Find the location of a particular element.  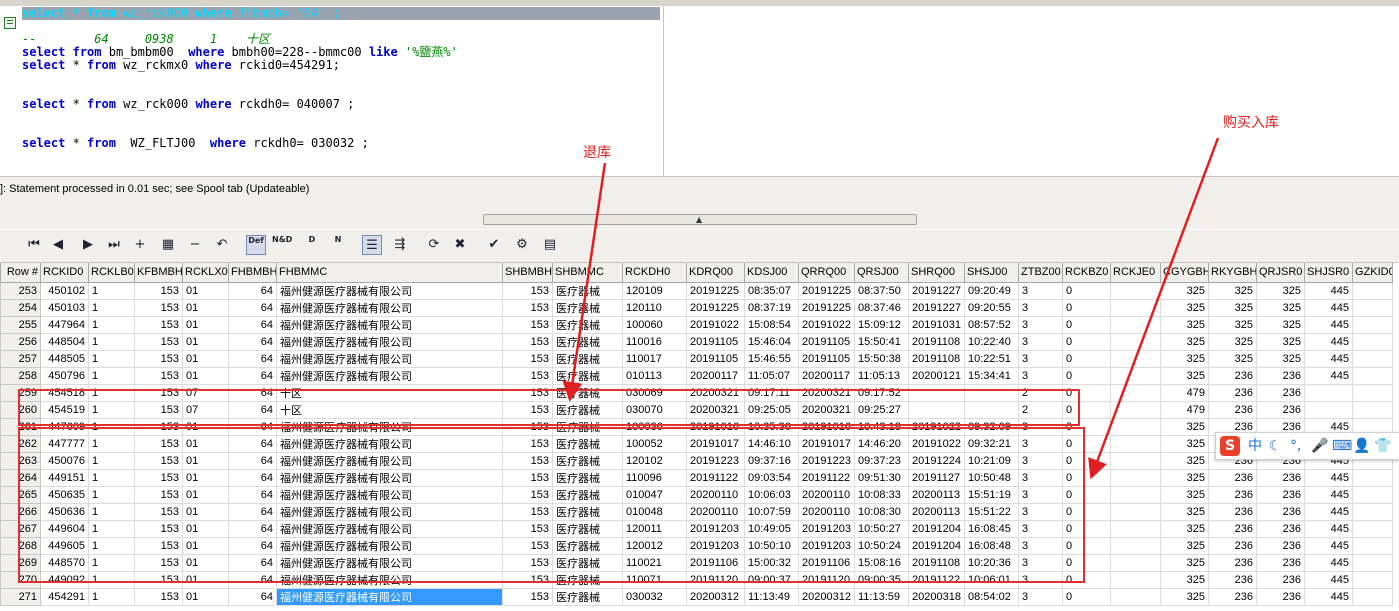

table-cell: 16:08:45 is located at coordinates (991, 528).